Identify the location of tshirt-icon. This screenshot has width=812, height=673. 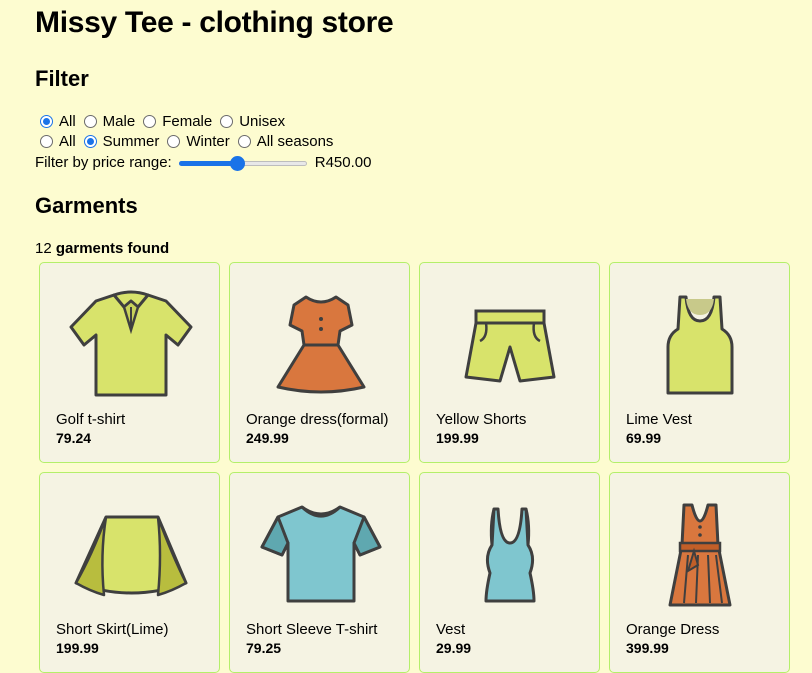
(321, 554).